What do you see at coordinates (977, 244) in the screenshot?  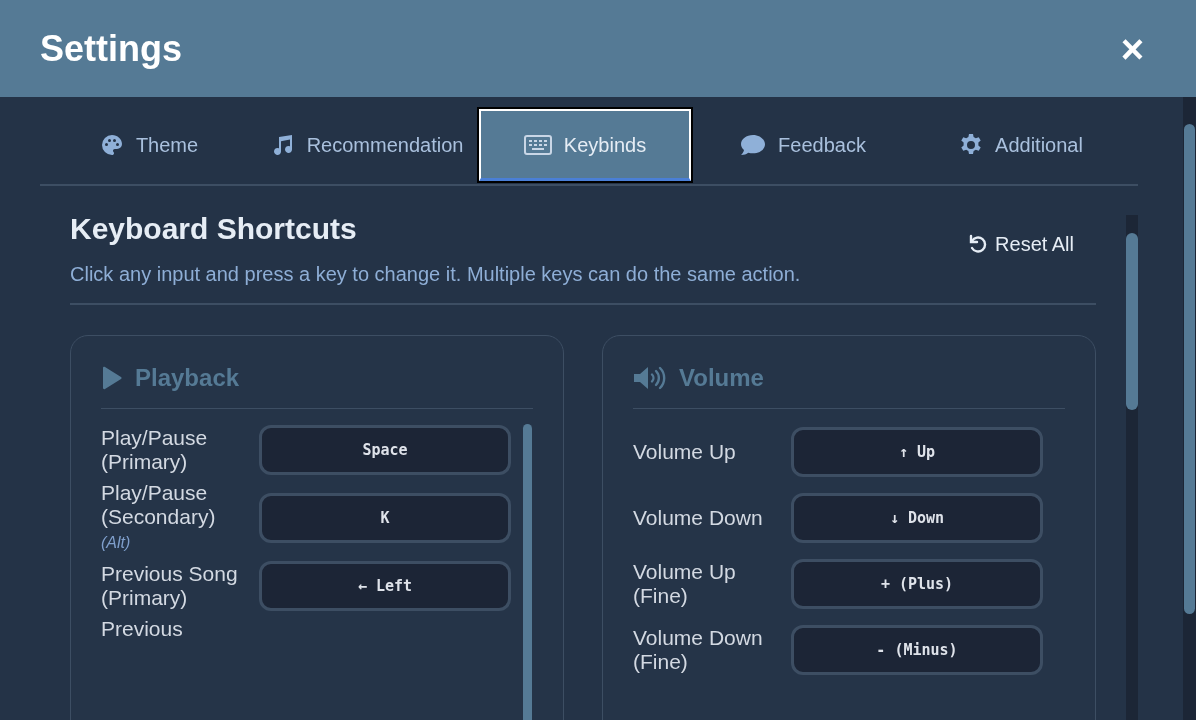 I see `undo-icon` at bounding box center [977, 244].